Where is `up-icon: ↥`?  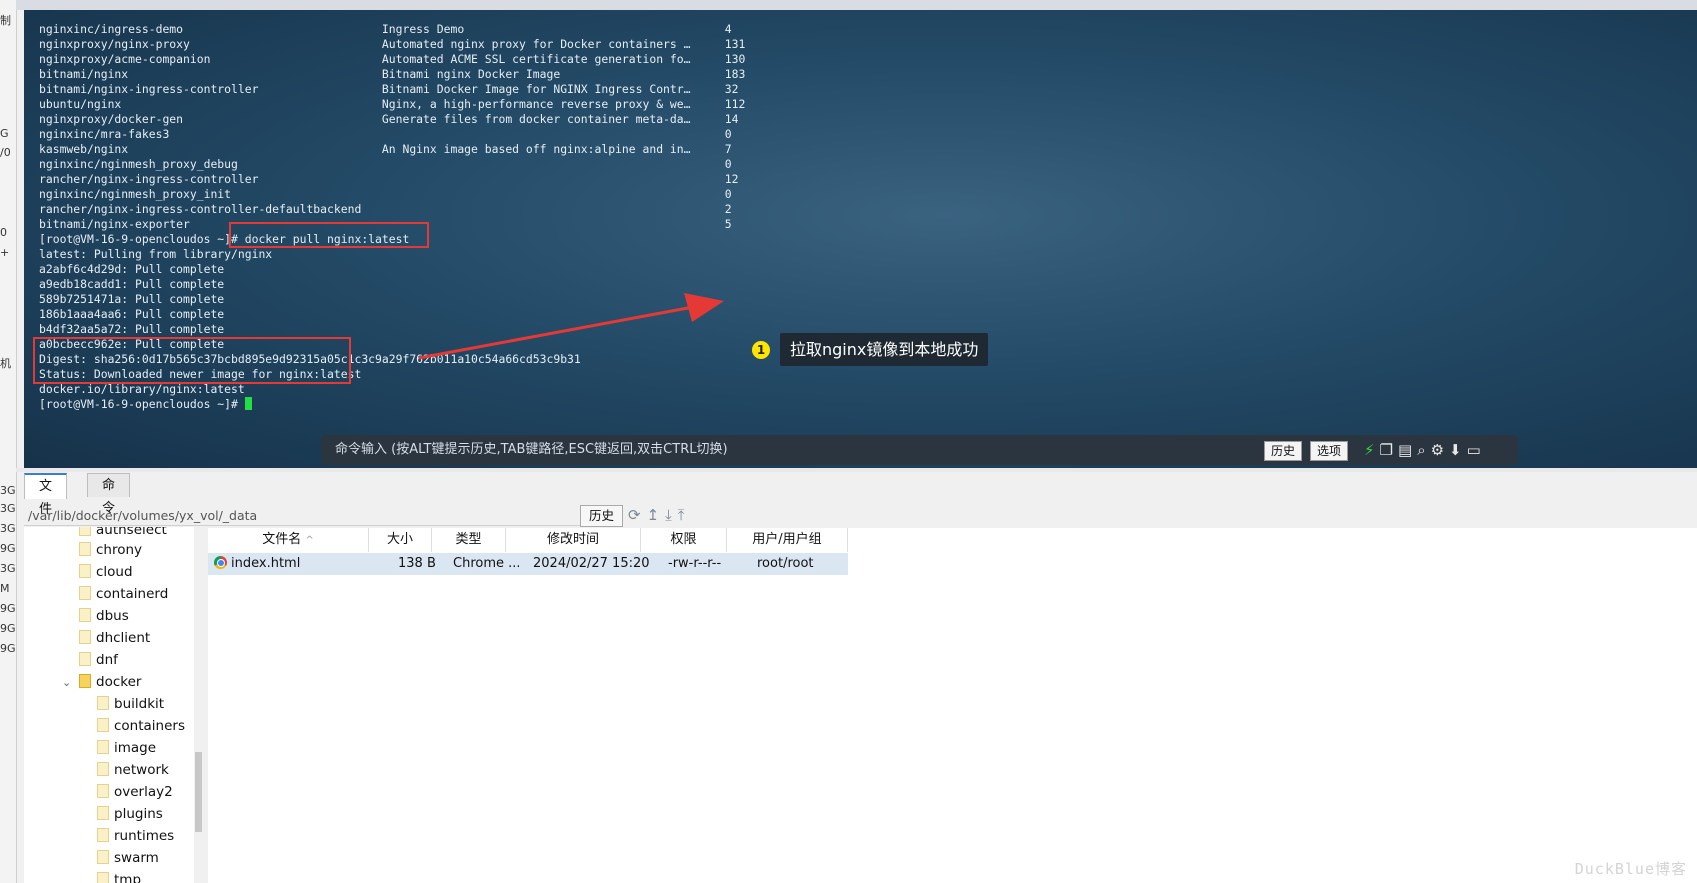
up-icon: ↥ is located at coordinates (656, 515).